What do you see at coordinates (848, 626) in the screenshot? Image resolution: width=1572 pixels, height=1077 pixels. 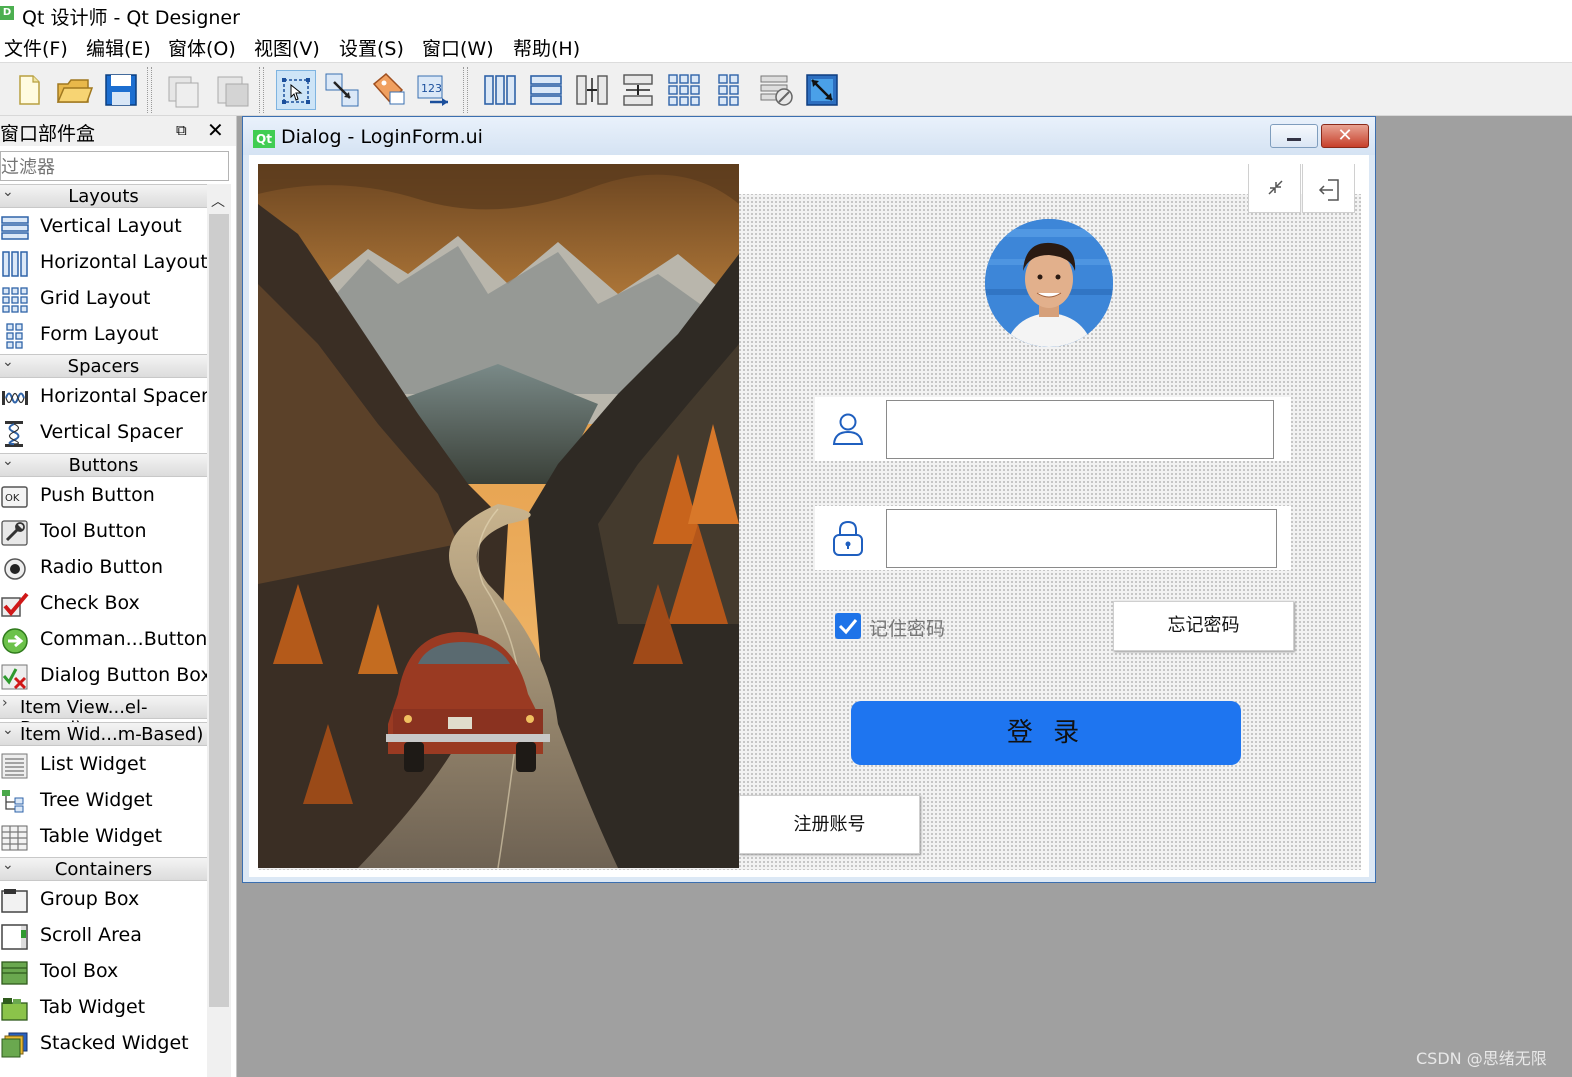 I see `remember-password-checkbox` at bounding box center [848, 626].